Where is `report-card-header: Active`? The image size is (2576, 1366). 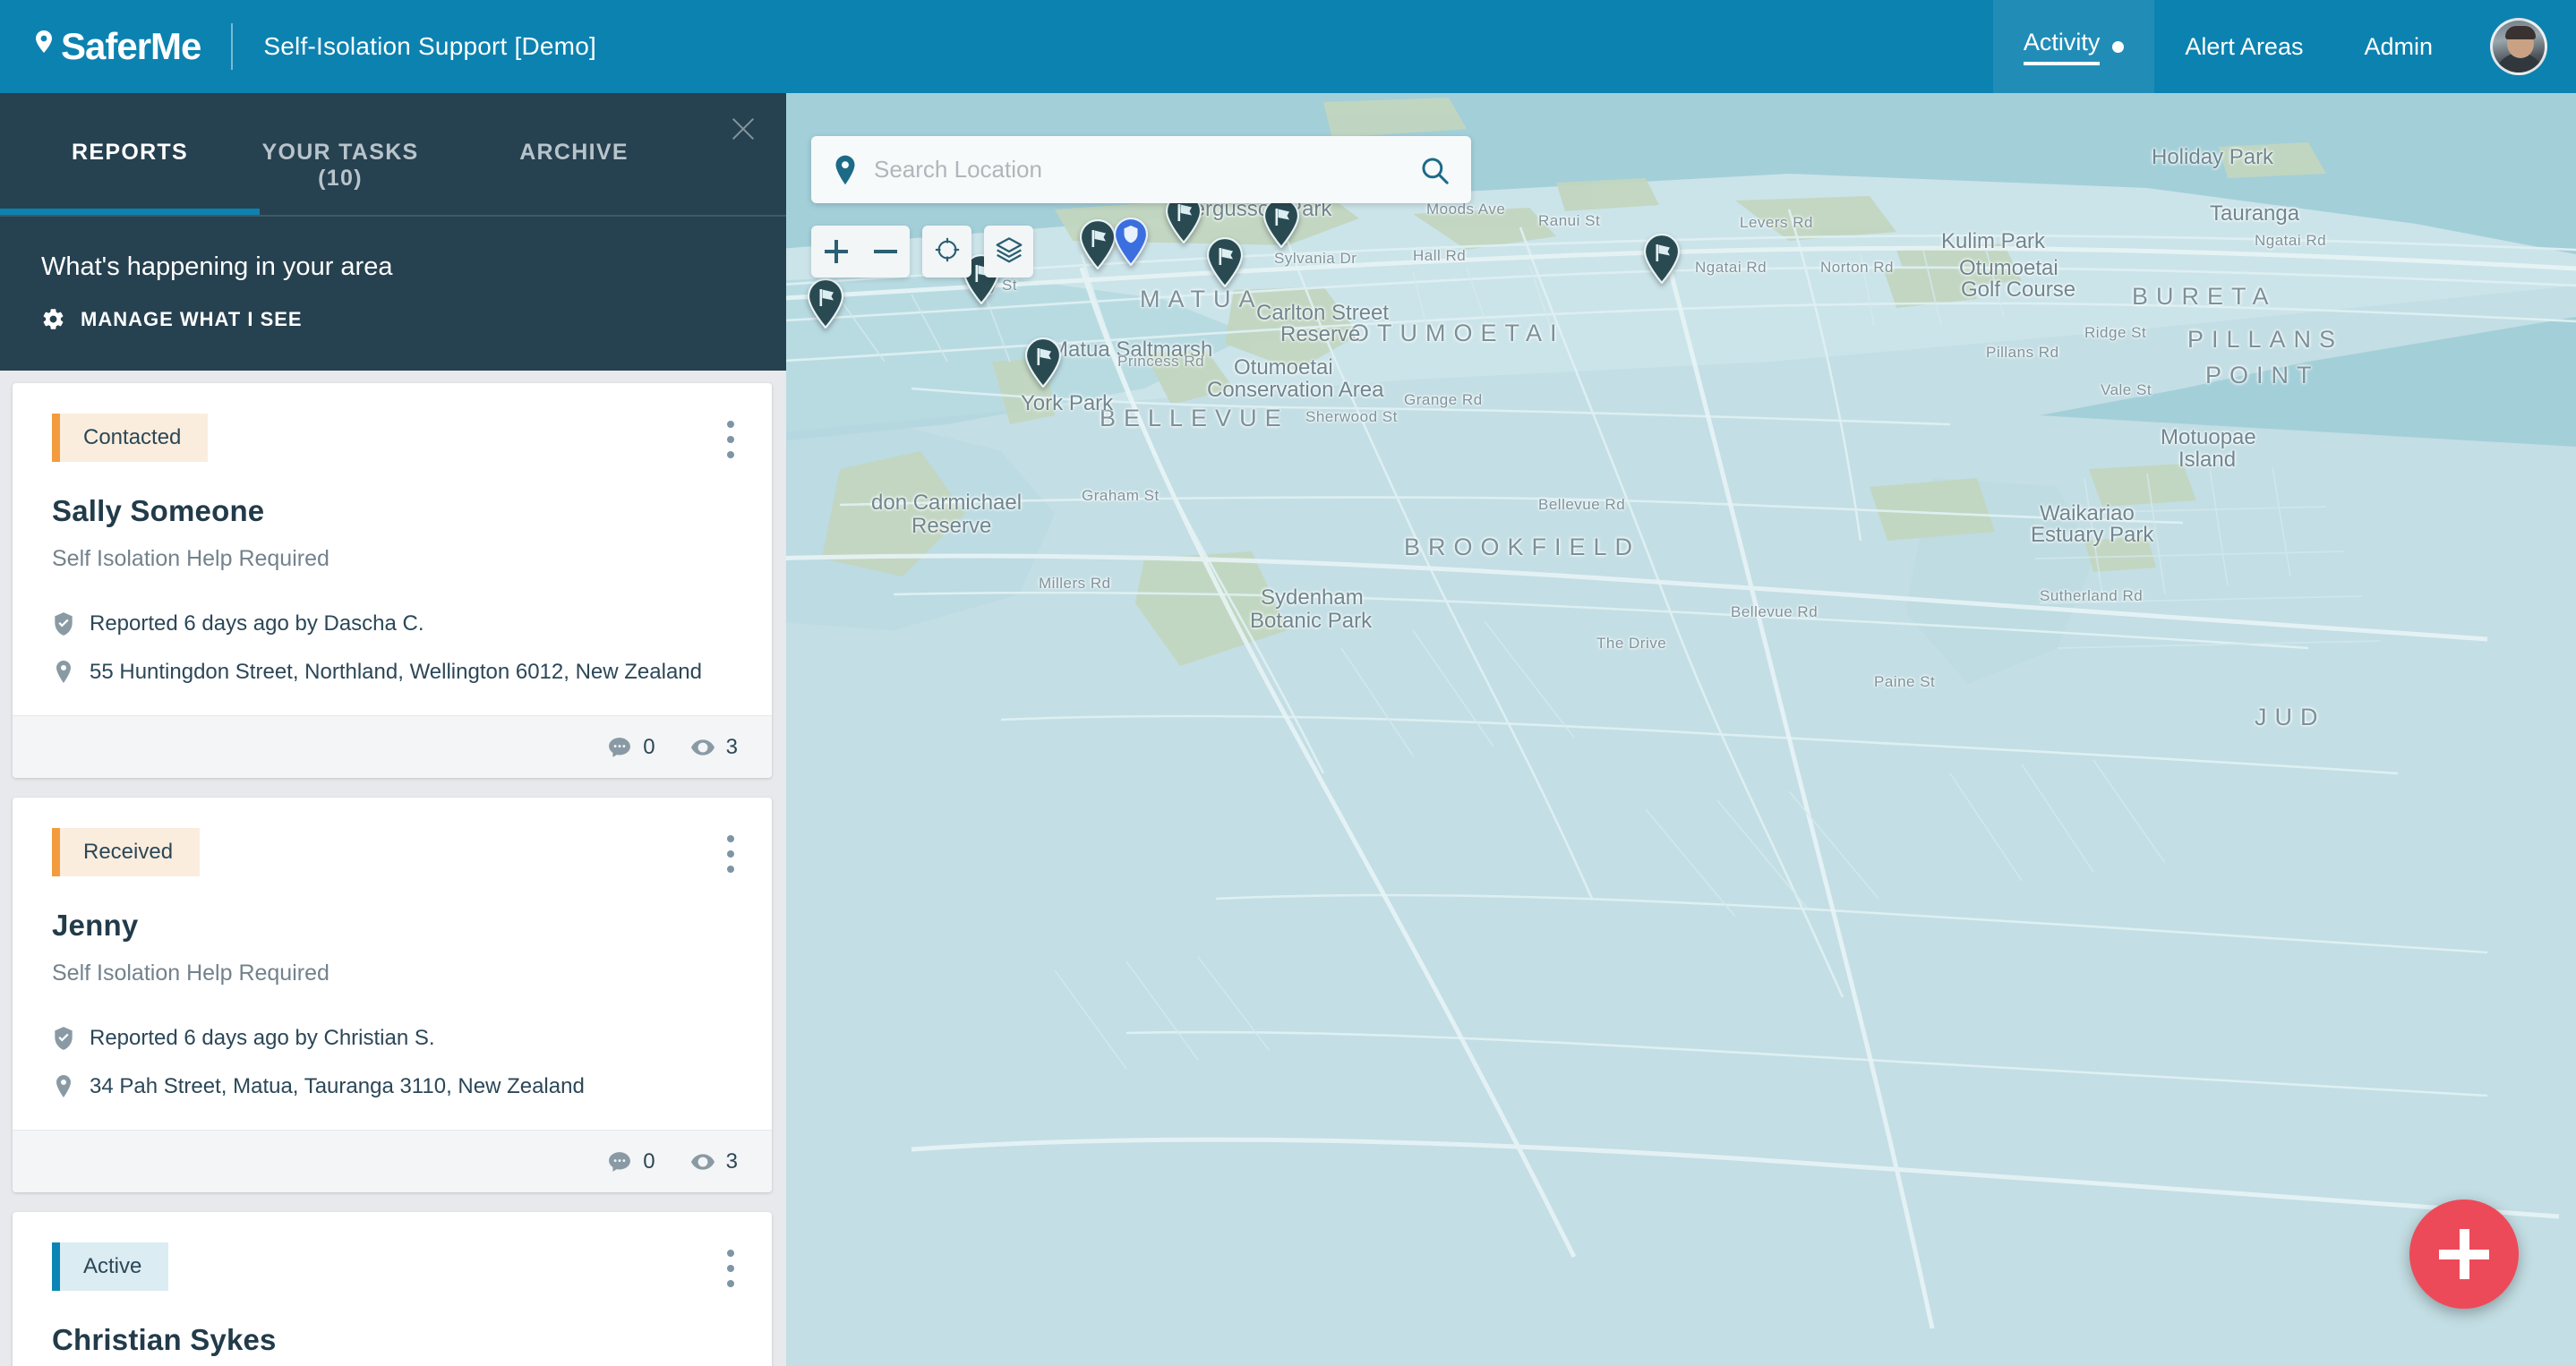 report-card-header: Active is located at coordinates (392, 1251).